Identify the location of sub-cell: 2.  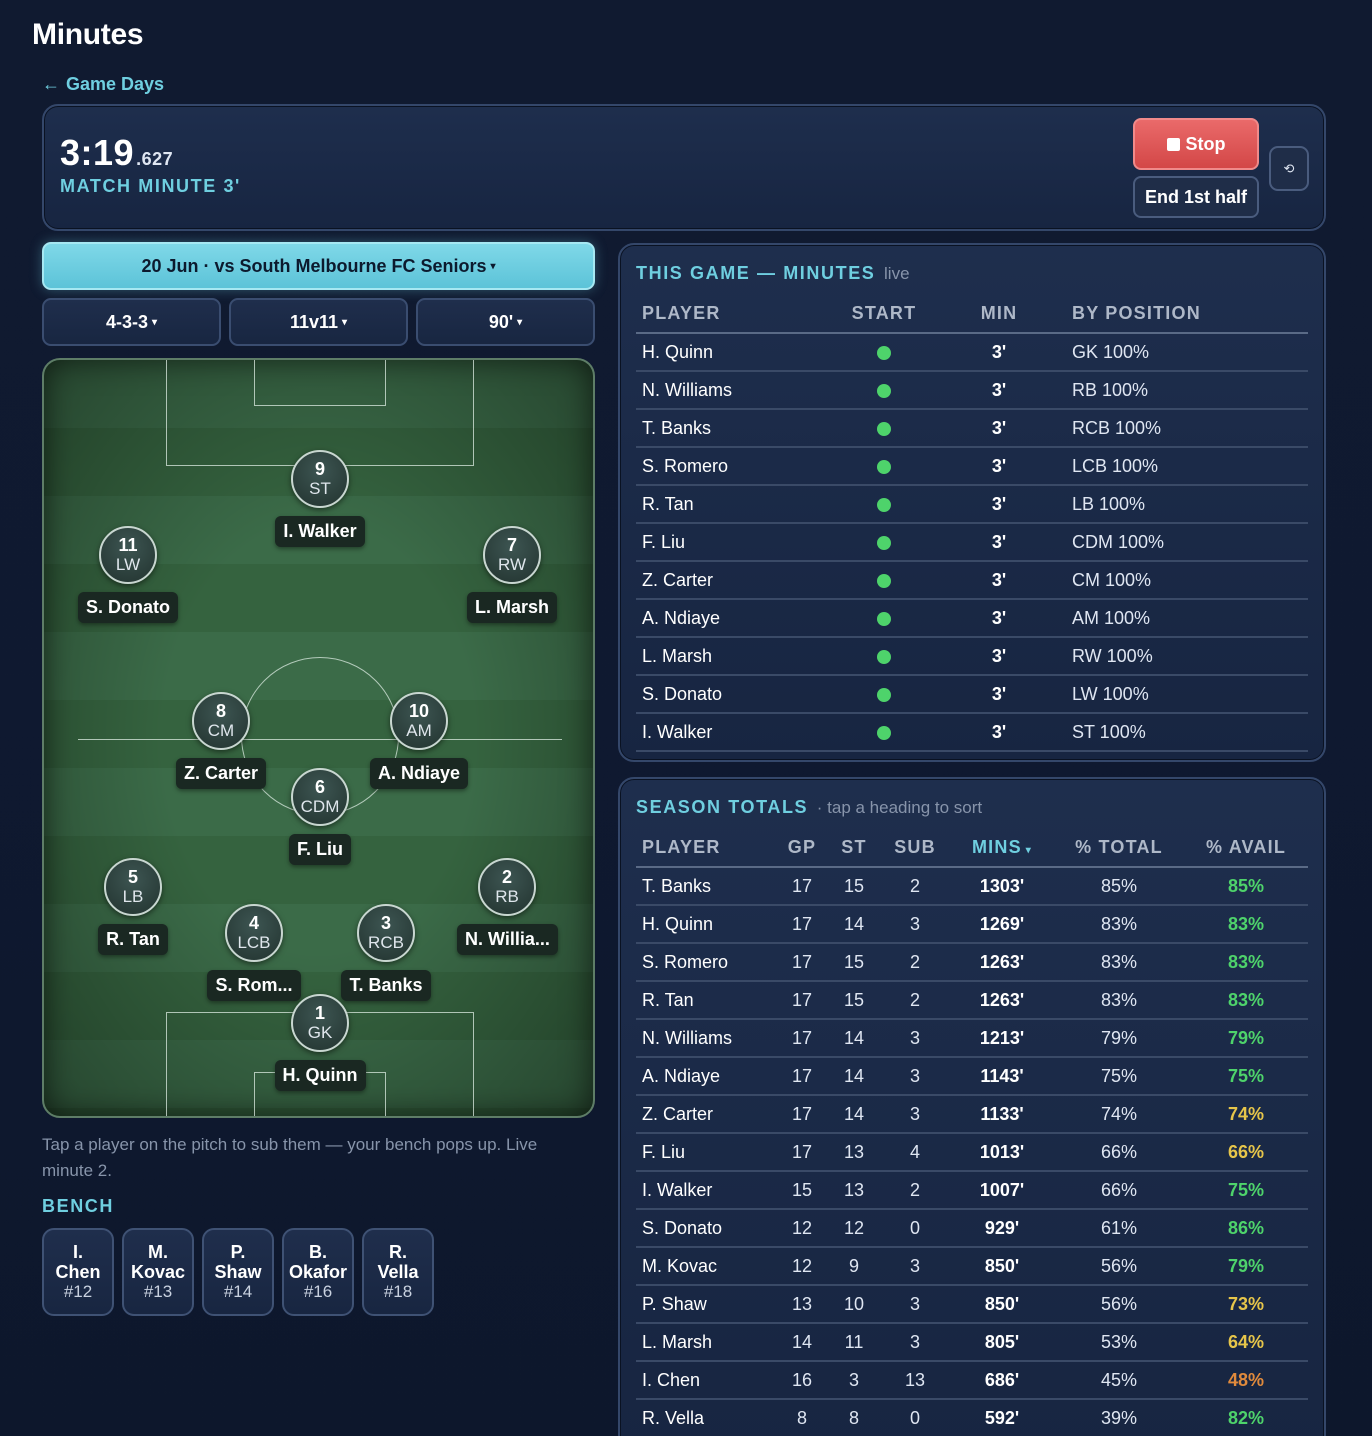
(915, 886).